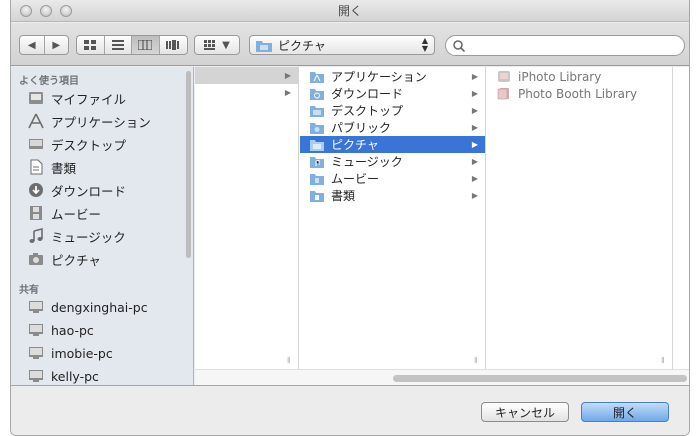  I want to click on chevron-left-icon: ◀, so click(31, 45).